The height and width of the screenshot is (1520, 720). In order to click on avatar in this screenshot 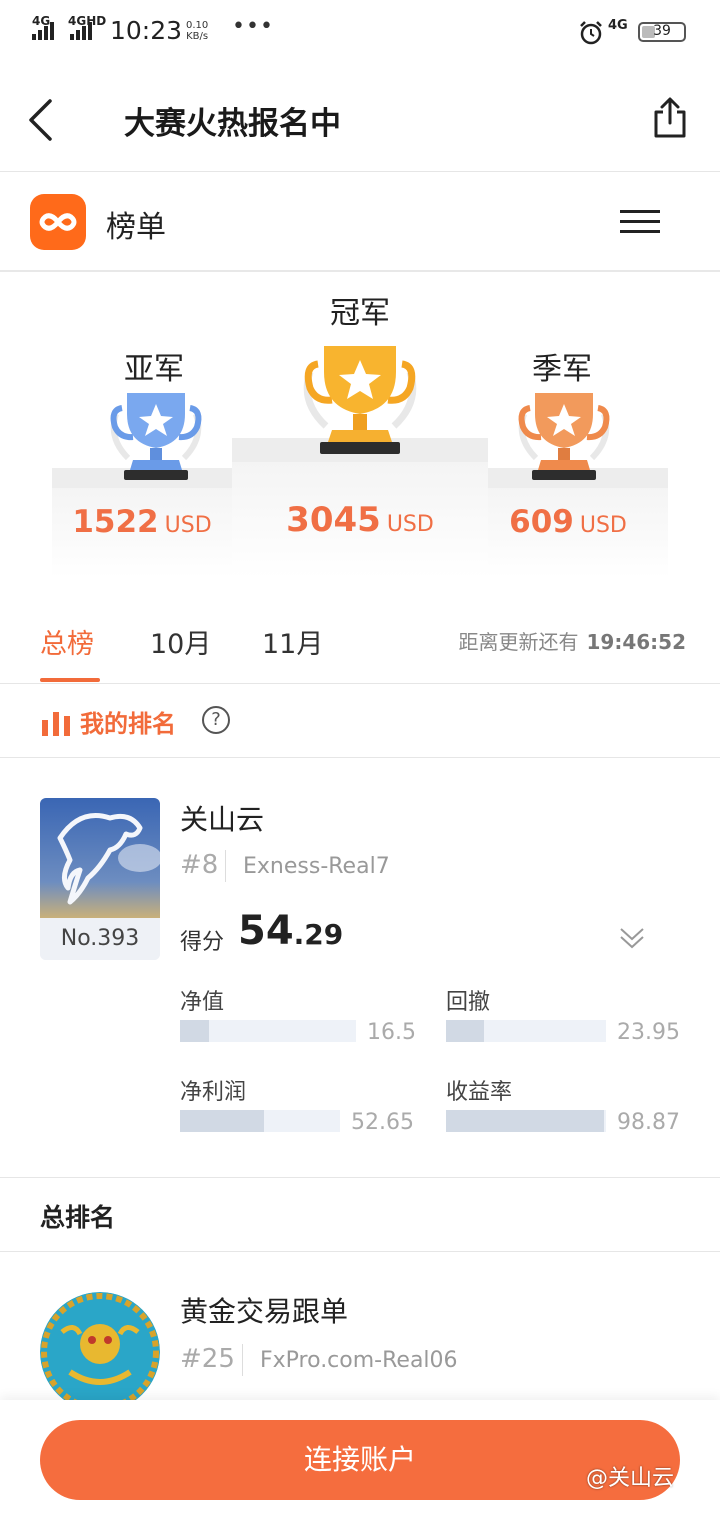, I will do `click(100, 1352)`.